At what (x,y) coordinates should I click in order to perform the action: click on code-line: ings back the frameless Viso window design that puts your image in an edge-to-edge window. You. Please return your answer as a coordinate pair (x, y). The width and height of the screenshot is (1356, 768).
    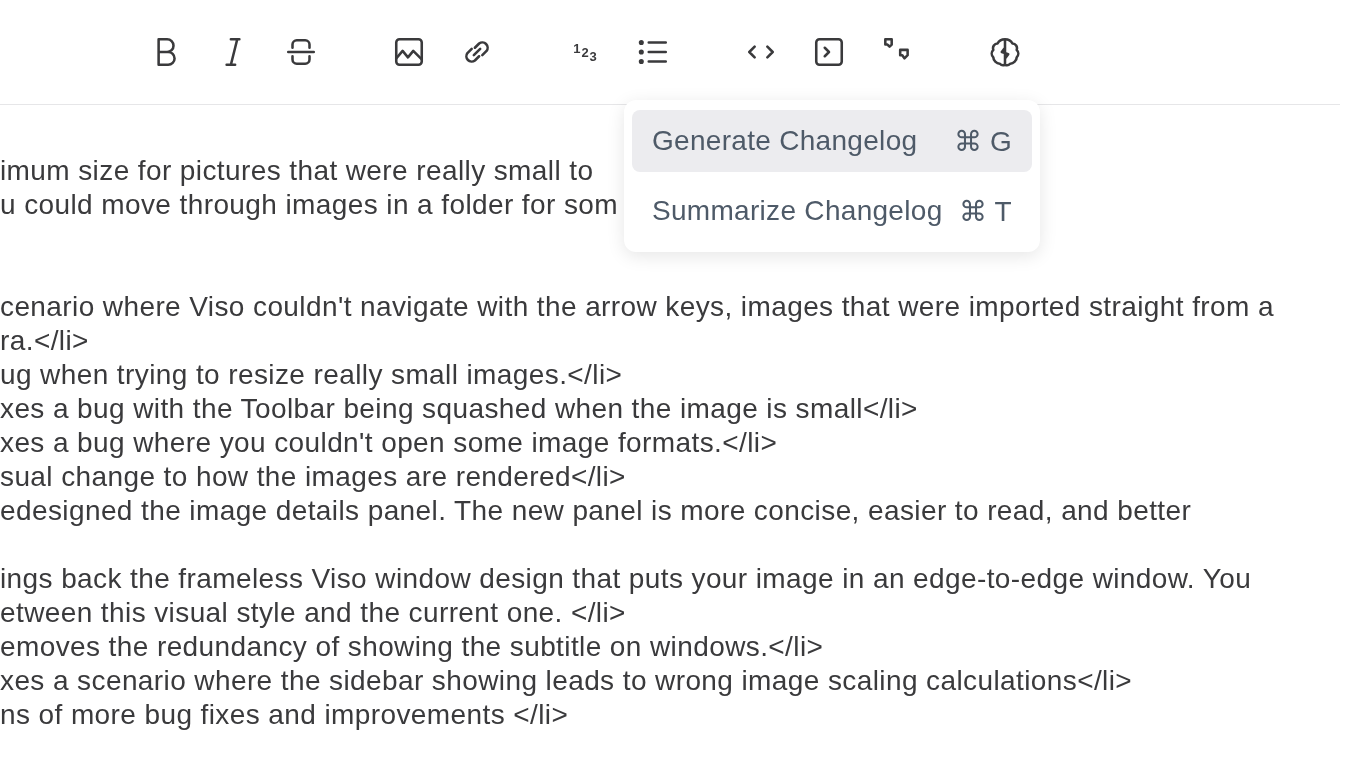
    Looking at the image, I should click on (626, 579).